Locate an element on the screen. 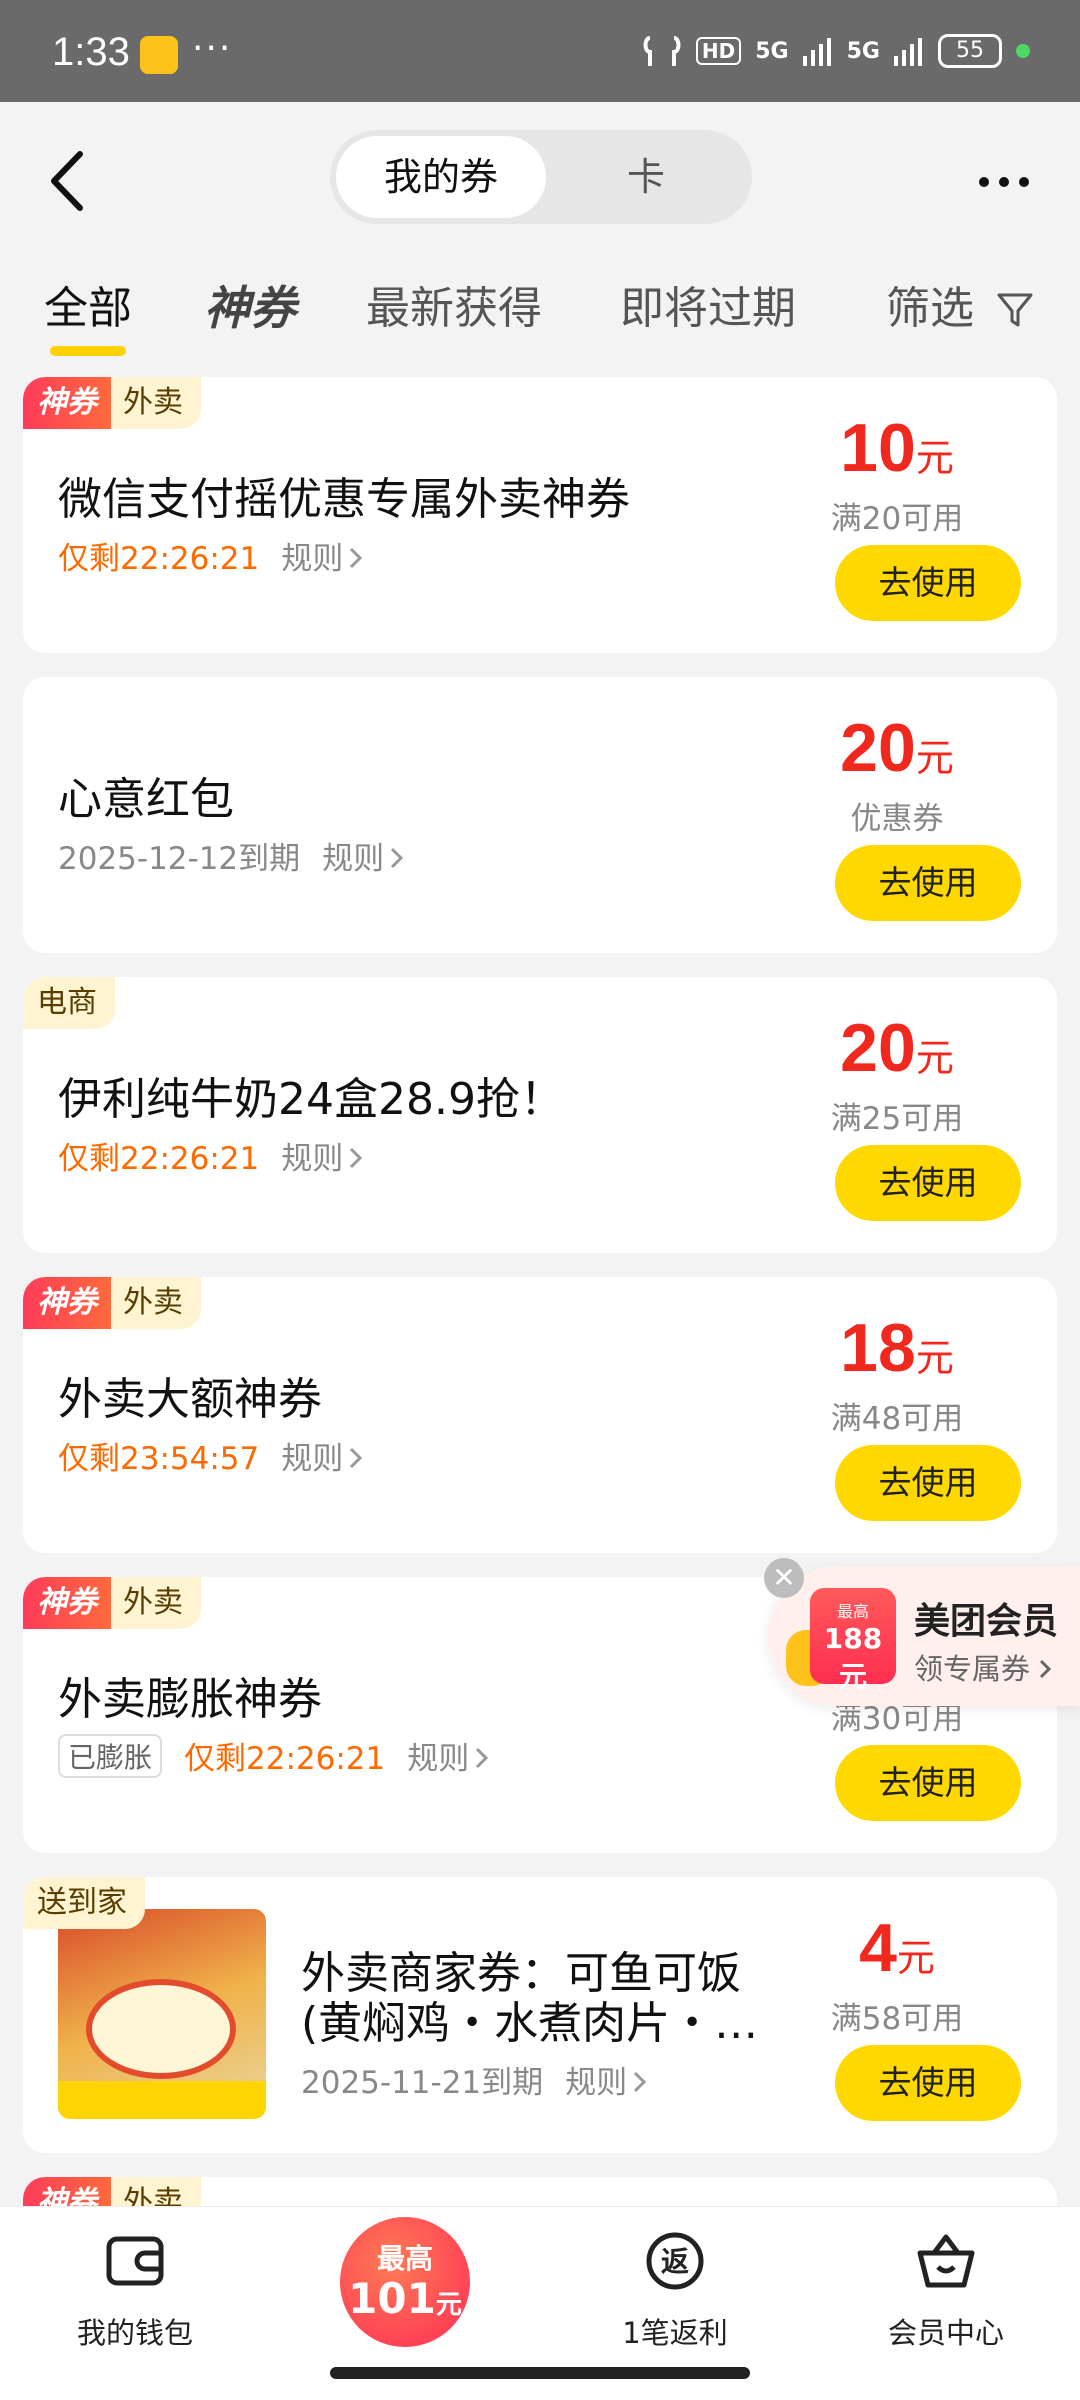 This screenshot has width=1080, height=2400. coupon-tags: 神券 外卖 is located at coordinates (112, 403).